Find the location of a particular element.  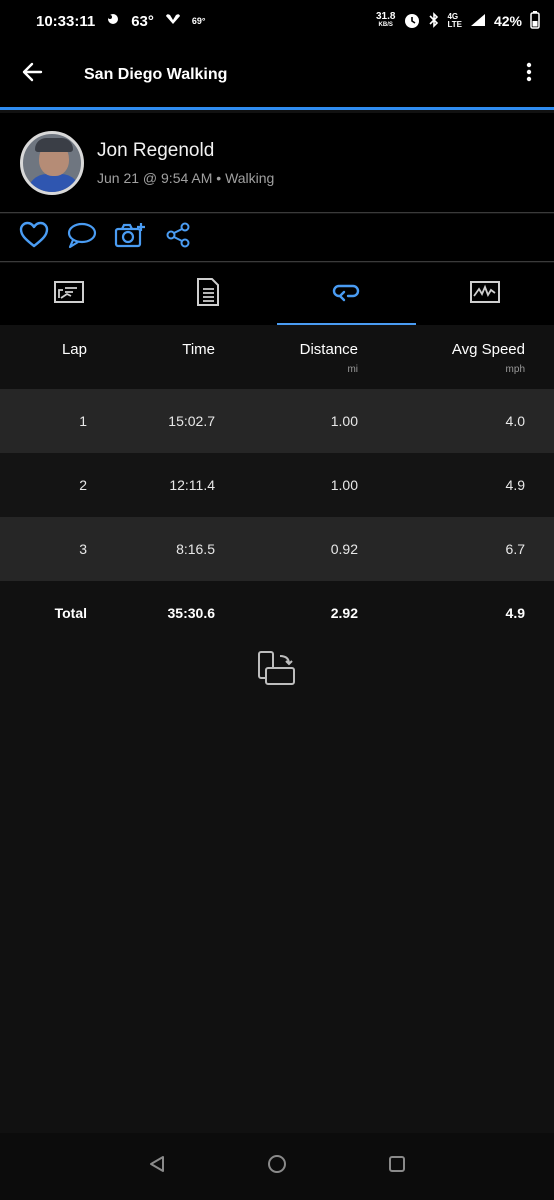

battery-icon is located at coordinates (535, 21).